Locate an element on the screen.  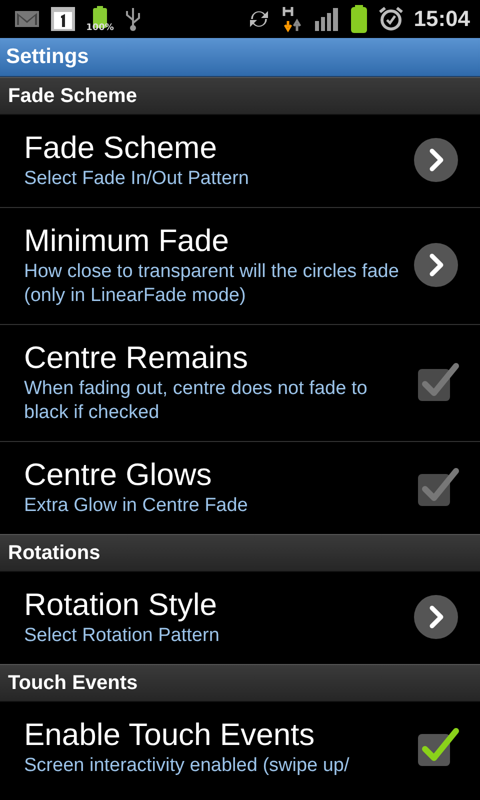
preference-title: Rotation Style is located at coordinates (213, 605).